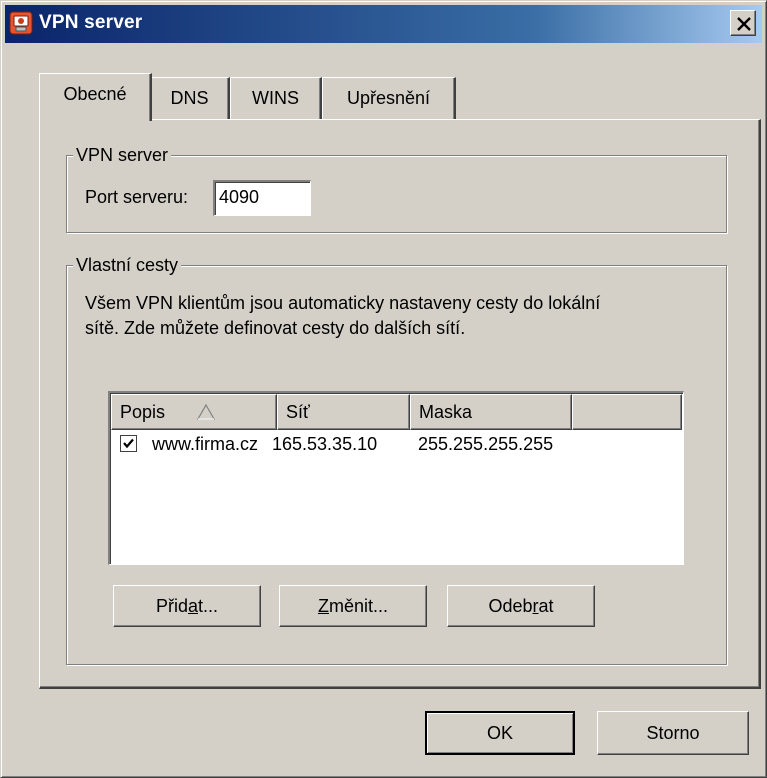  I want to click on edit-route-label-b: Z, so click(323, 606).